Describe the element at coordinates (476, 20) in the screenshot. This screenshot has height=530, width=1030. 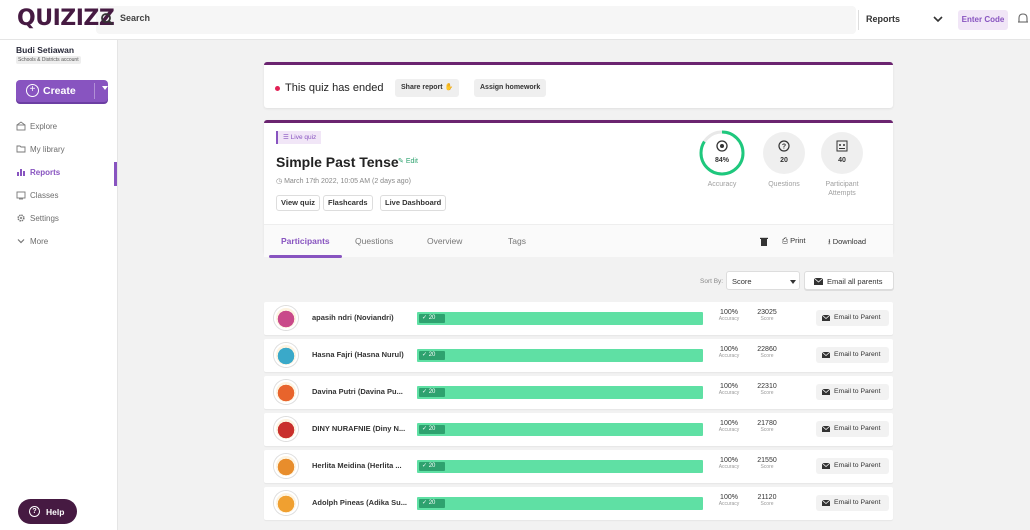
I see `search-bar` at that location.